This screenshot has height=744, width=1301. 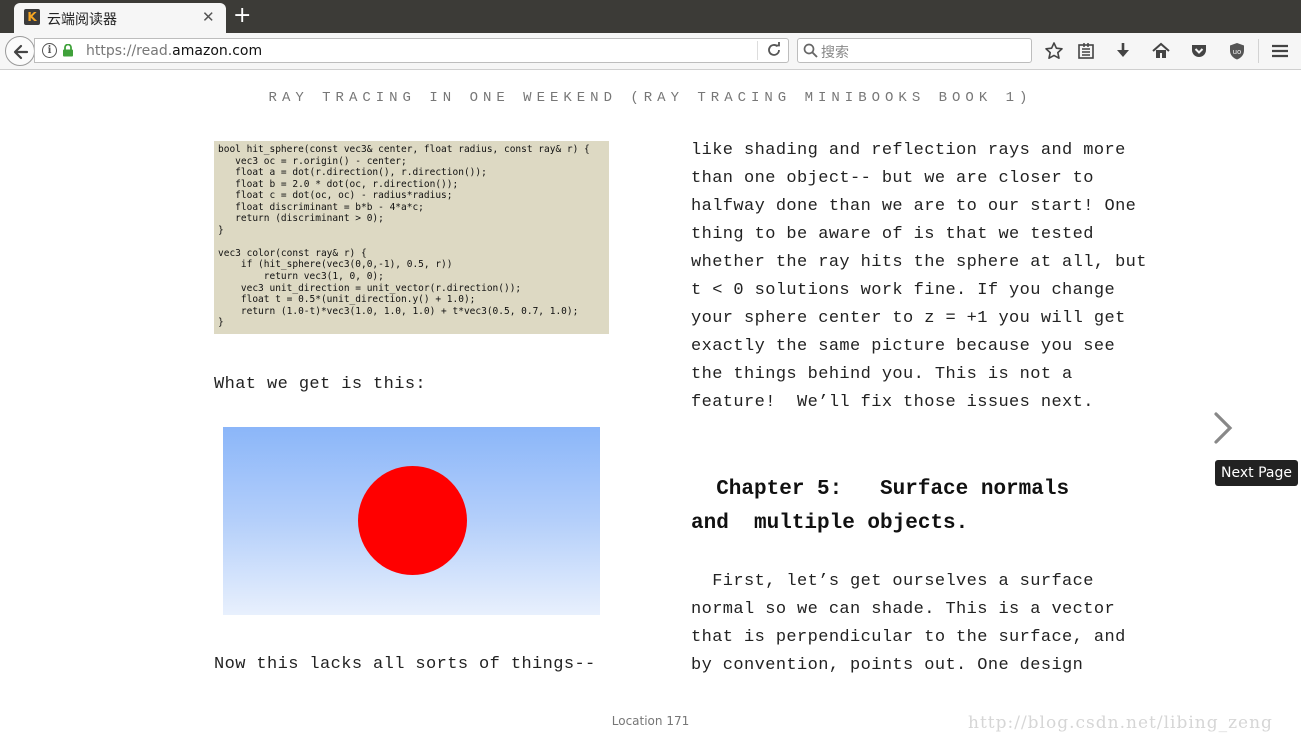 I want to click on code-line: vec3 oc = r.origin() - center;, so click(x=312, y=161).